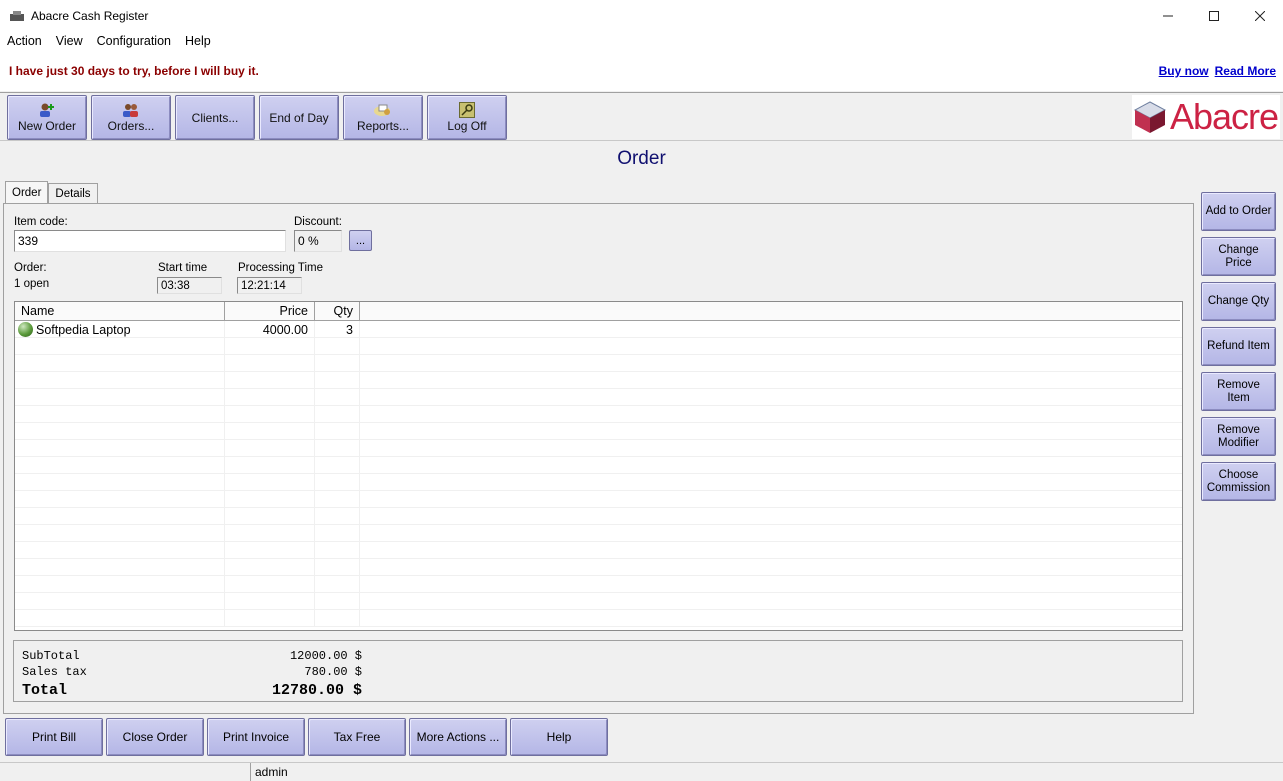 This screenshot has height=781, width=1283. What do you see at coordinates (597, 311) in the screenshot?
I see `grid-header: Name Price Qty` at bounding box center [597, 311].